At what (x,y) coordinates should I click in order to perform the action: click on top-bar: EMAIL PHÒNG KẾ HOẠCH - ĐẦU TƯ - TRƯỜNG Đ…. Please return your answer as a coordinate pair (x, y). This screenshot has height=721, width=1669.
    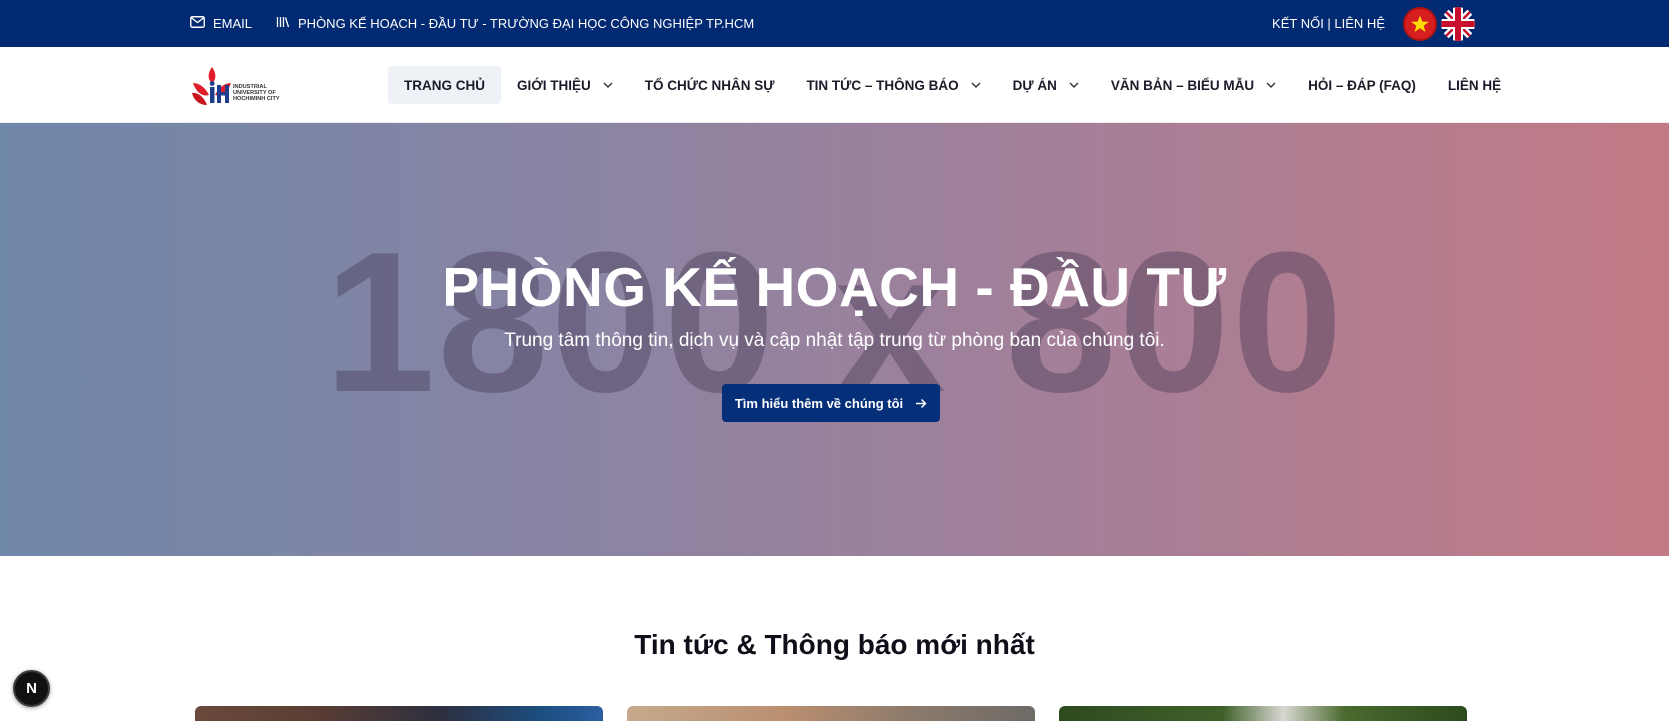
    Looking at the image, I should click on (834, 23).